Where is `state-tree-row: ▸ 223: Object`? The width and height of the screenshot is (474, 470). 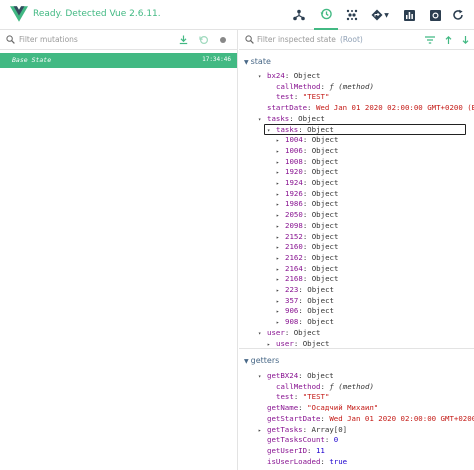
state-tree-row: ▸ 223: Object is located at coordinates (305, 290).